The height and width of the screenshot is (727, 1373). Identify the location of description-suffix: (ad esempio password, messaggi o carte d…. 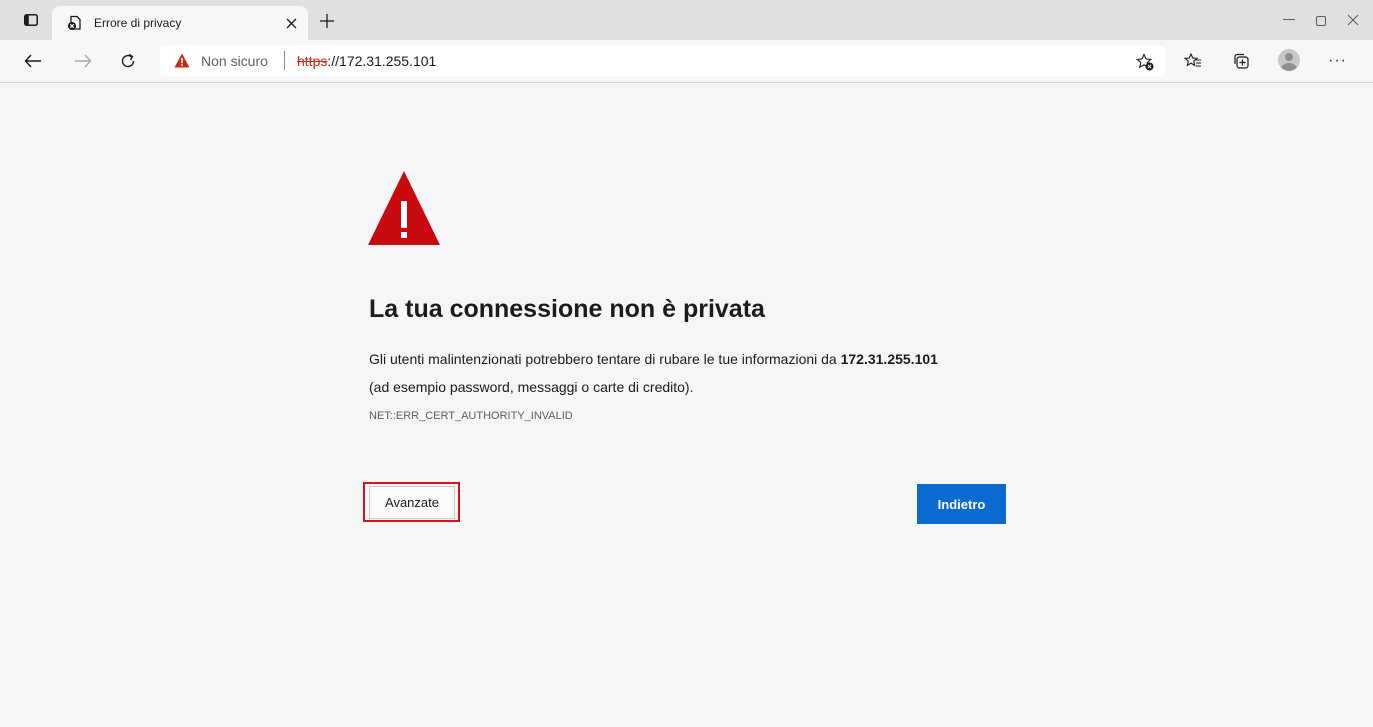
(531, 387).